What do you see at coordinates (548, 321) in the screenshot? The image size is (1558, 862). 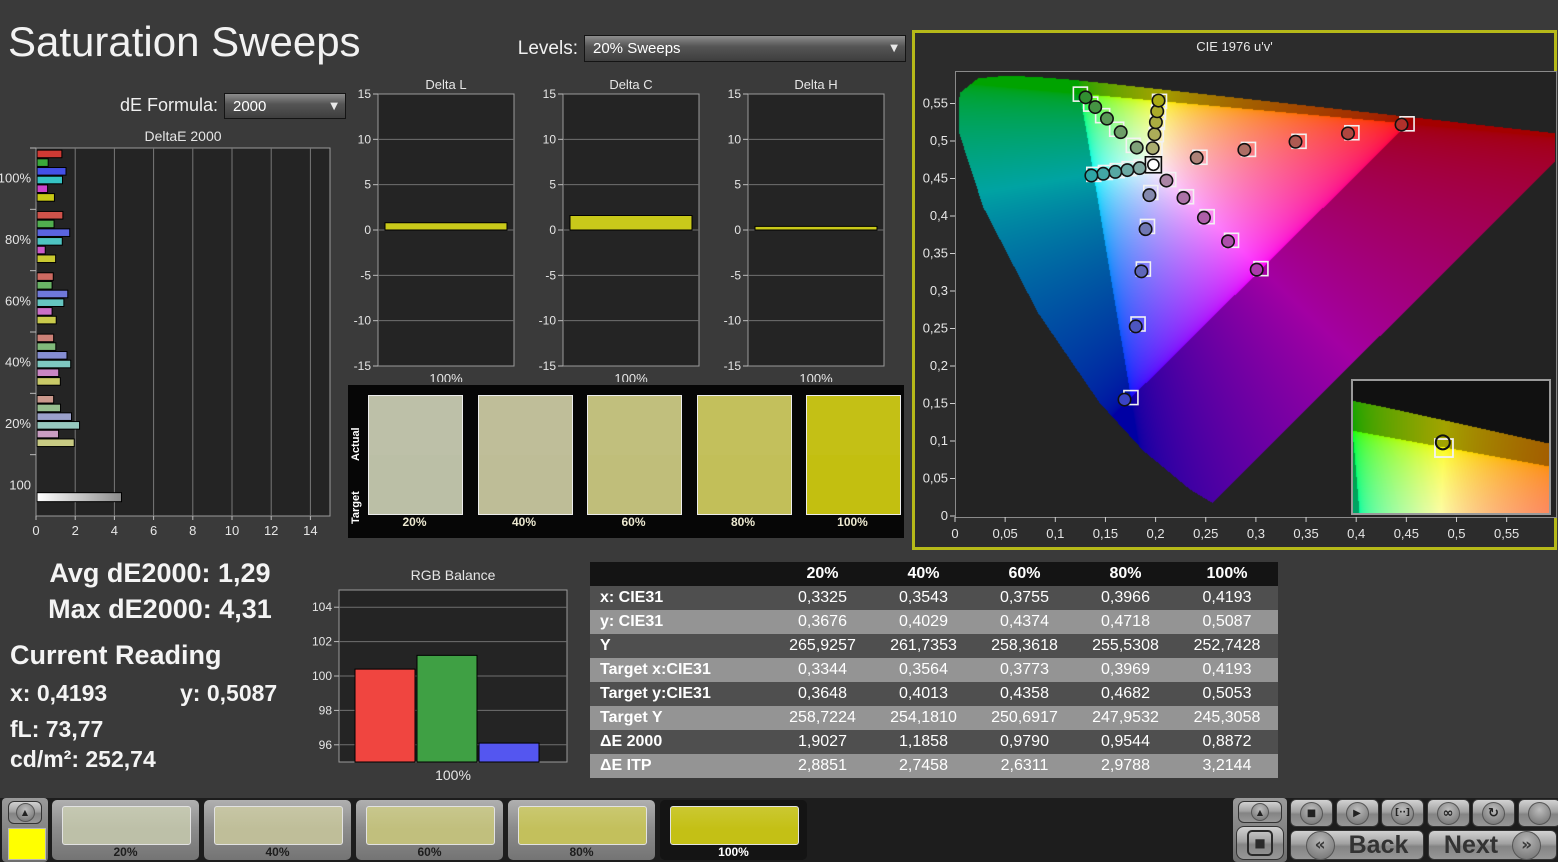 I see `axis-label: -10` at bounding box center [548, 321].